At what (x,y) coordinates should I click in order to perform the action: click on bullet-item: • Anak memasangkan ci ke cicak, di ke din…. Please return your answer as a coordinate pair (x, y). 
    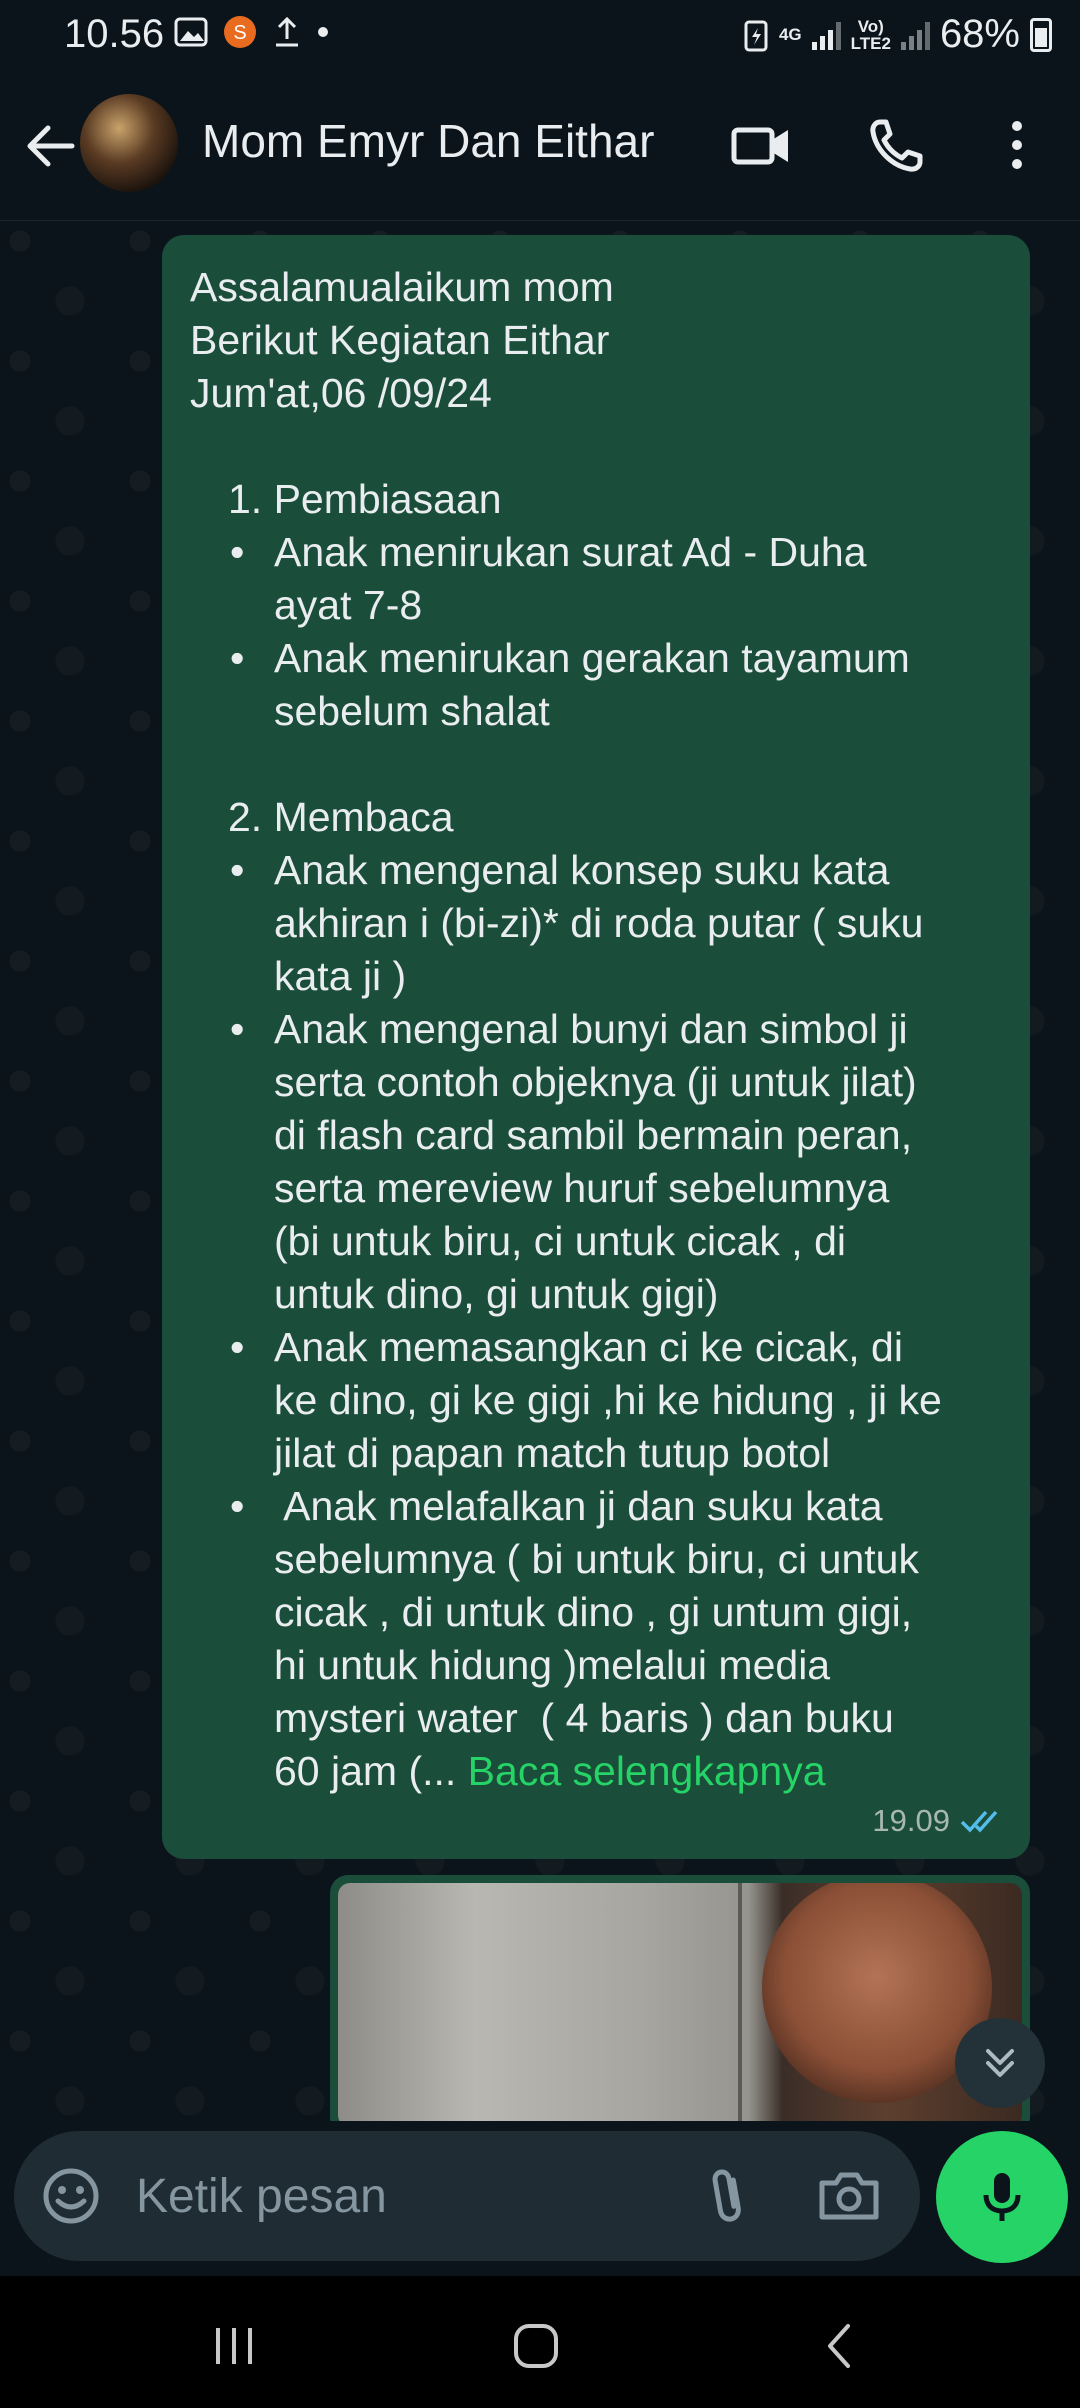
    Looking at the image, I should click on (586, 1400).